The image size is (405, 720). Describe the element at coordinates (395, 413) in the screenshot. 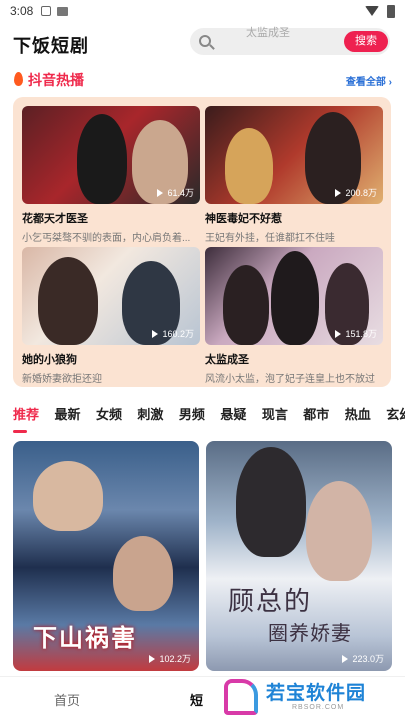

I see `tab-fantasy: 玄幻` at that location.